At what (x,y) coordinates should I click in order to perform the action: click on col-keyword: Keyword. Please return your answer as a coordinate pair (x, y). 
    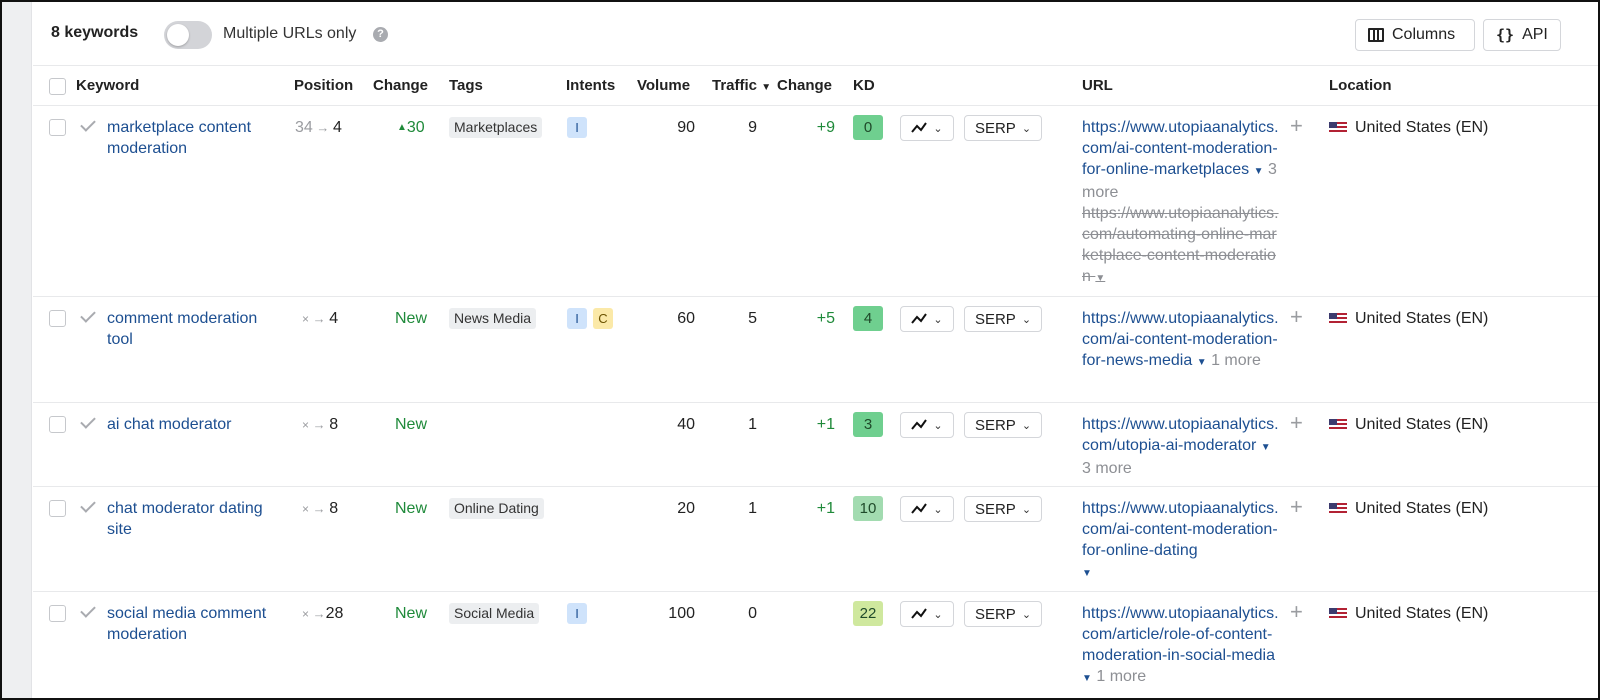
    Looking at the image, I should click on (107, 85).